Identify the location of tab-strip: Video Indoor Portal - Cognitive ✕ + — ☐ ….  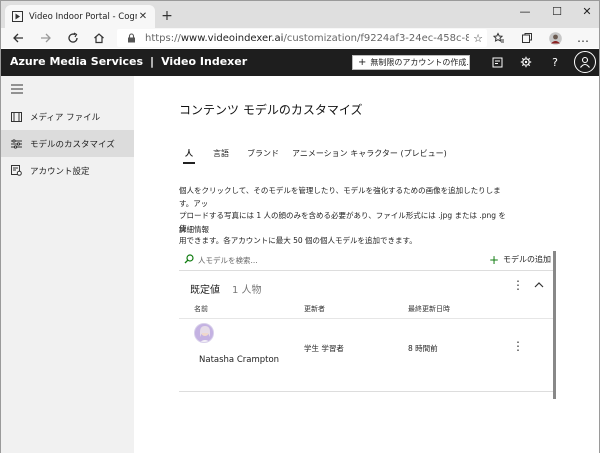
(300, 14).